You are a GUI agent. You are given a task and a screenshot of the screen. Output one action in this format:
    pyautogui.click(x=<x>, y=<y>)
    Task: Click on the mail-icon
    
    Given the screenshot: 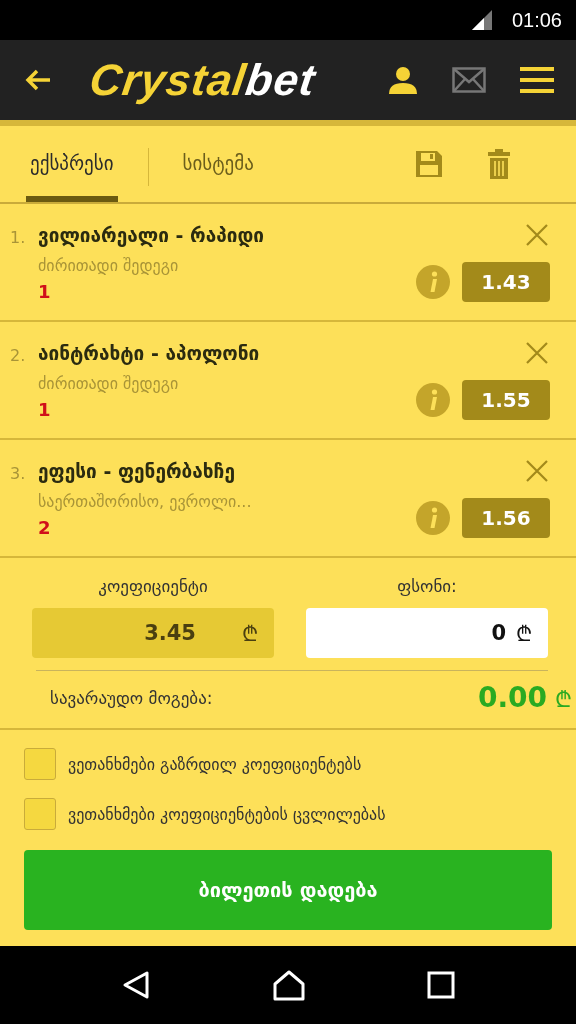 What is the action you would take?
    pyautogui.click(x=469, y=80)
    